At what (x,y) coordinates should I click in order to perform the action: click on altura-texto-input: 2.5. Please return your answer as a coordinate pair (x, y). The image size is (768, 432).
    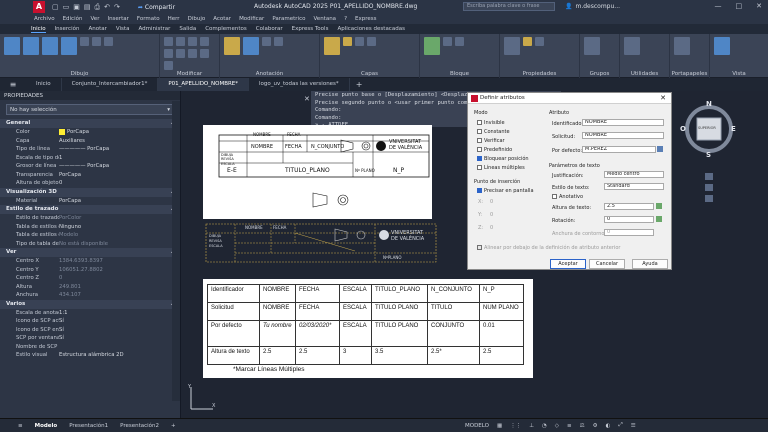
    Looking at the image, I should click on (629, 206).